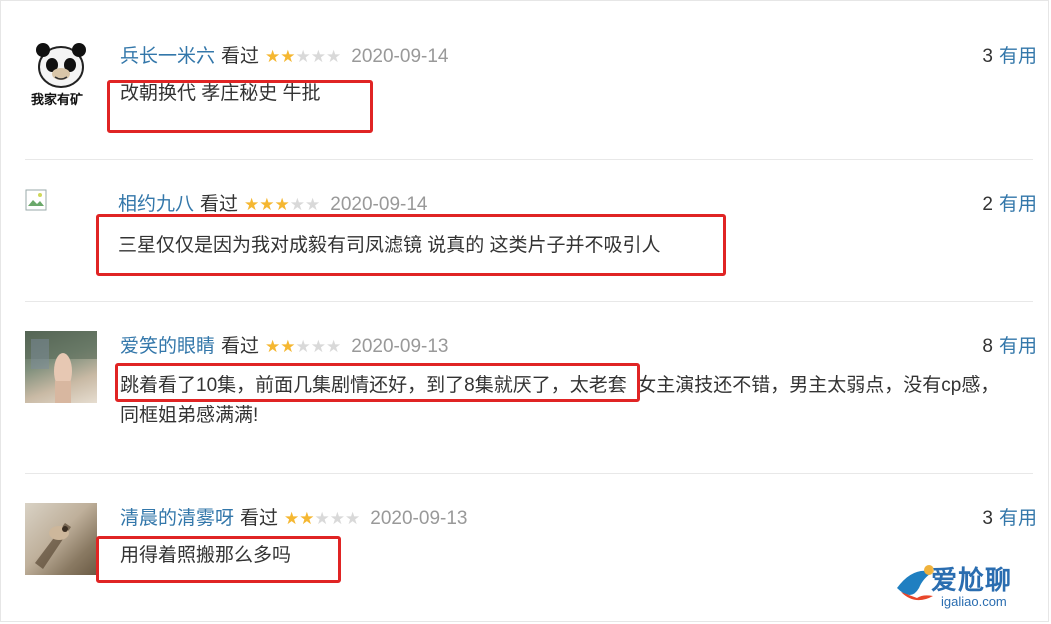 The height and width of the screenshot is (624, 1051). I want to click on username-link: 爱笑的眼睛, so click(167, 346).